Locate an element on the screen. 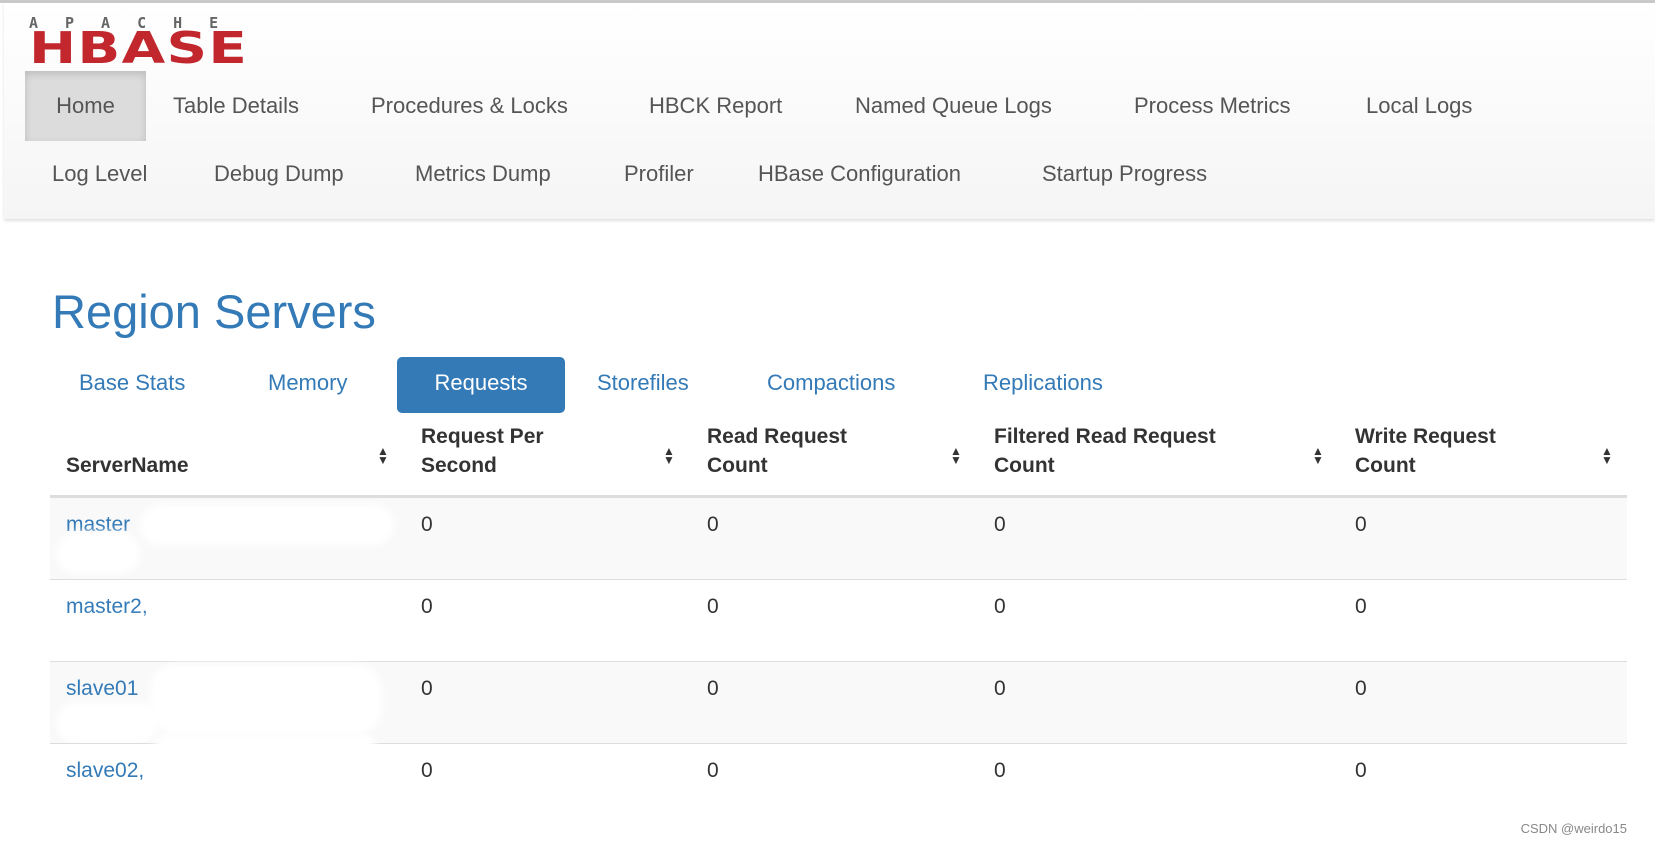 Image resolution: width=1655 pixels, height=852 pixels. nav-hbck-report: HBCK Report is located at coordinates (715, 106).